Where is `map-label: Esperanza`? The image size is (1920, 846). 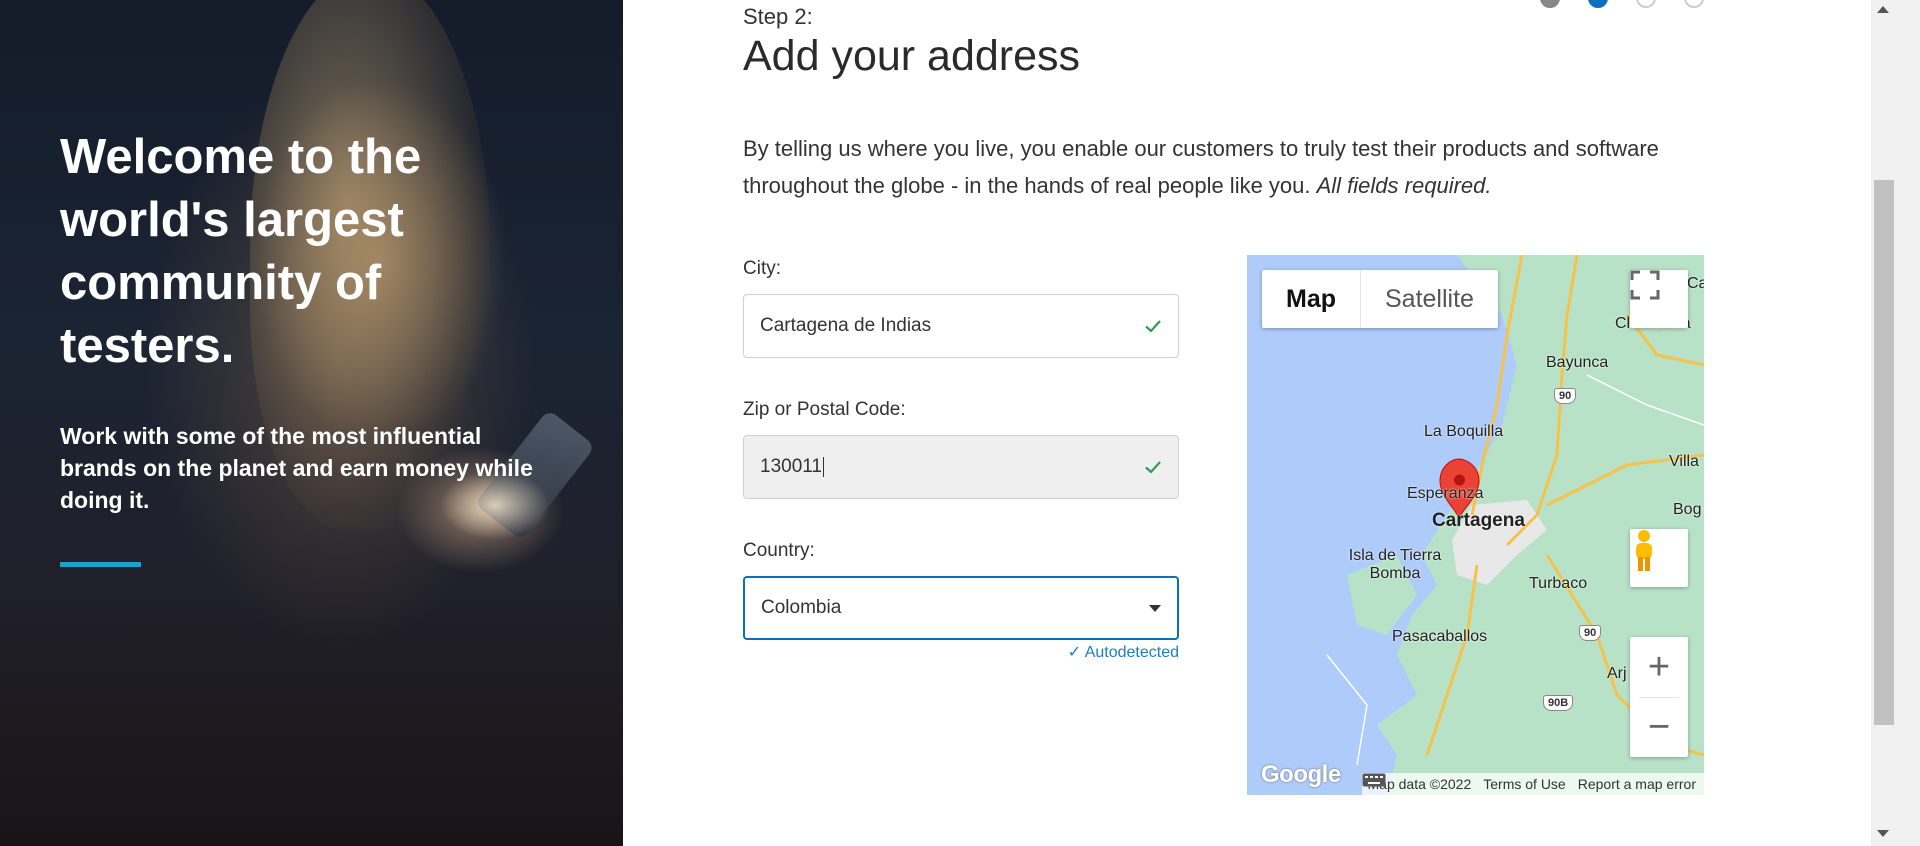
map-label: Esperanza is located at coordinates (1445, 493).